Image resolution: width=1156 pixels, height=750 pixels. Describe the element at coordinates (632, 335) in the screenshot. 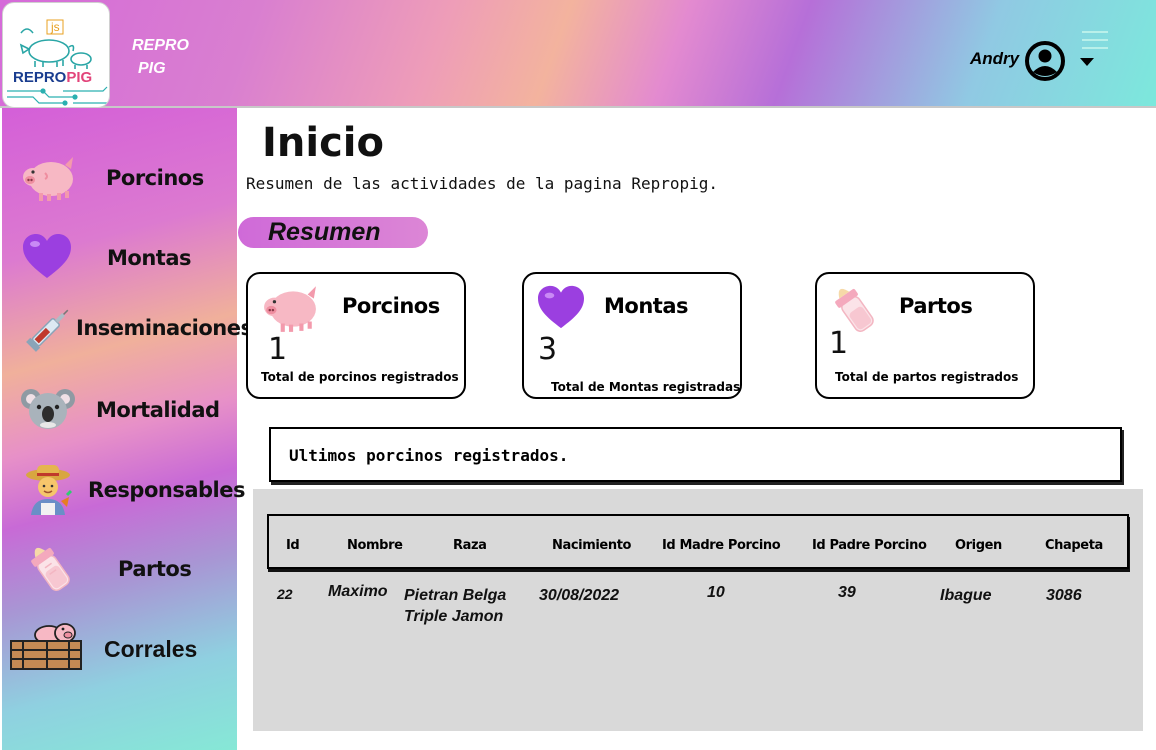

I see `summary-card-montas: Montas 3 Total de Montas registradas` at that location.